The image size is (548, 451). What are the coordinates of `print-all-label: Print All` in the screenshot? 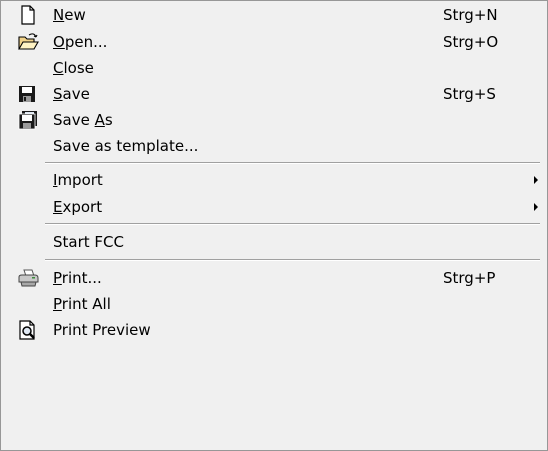 It's located at (82, 304).